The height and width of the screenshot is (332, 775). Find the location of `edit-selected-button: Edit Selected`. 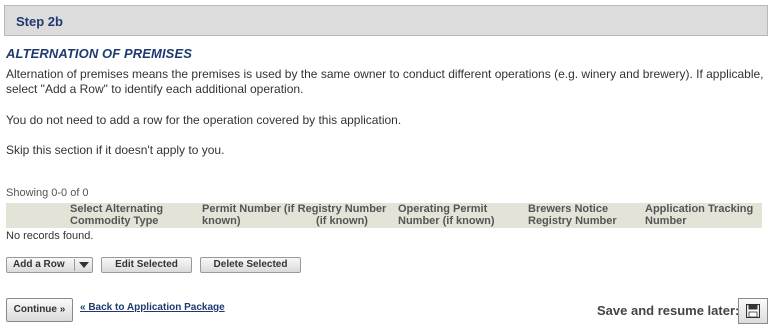

edit-selected-button: Edit Selected is located at coordinates (146, 265).